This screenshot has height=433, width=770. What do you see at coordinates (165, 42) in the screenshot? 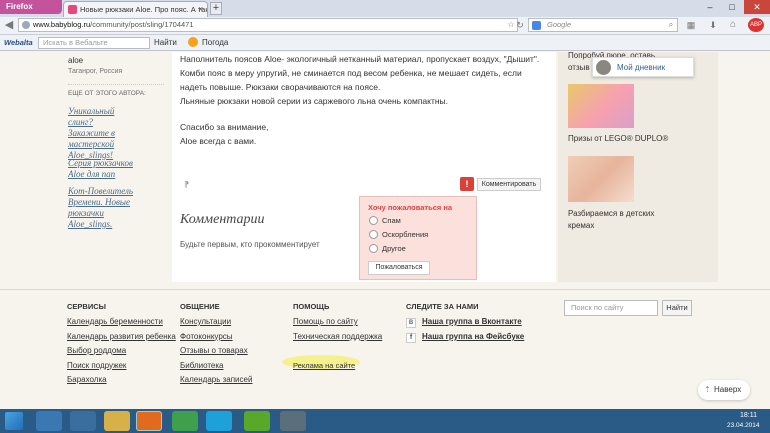
I see `webalta-search-button: Найти` at bounding box center [165, 42].